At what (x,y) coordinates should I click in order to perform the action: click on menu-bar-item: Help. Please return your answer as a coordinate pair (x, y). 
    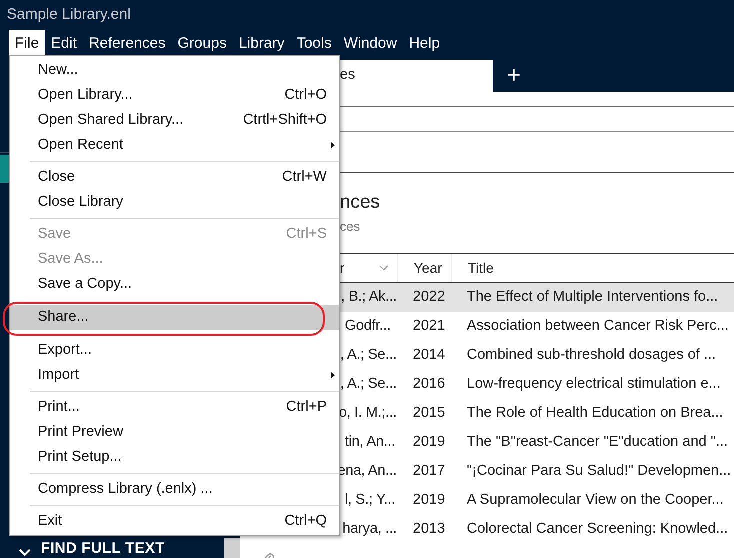
    Looking at the image, I should click on (424, 44).